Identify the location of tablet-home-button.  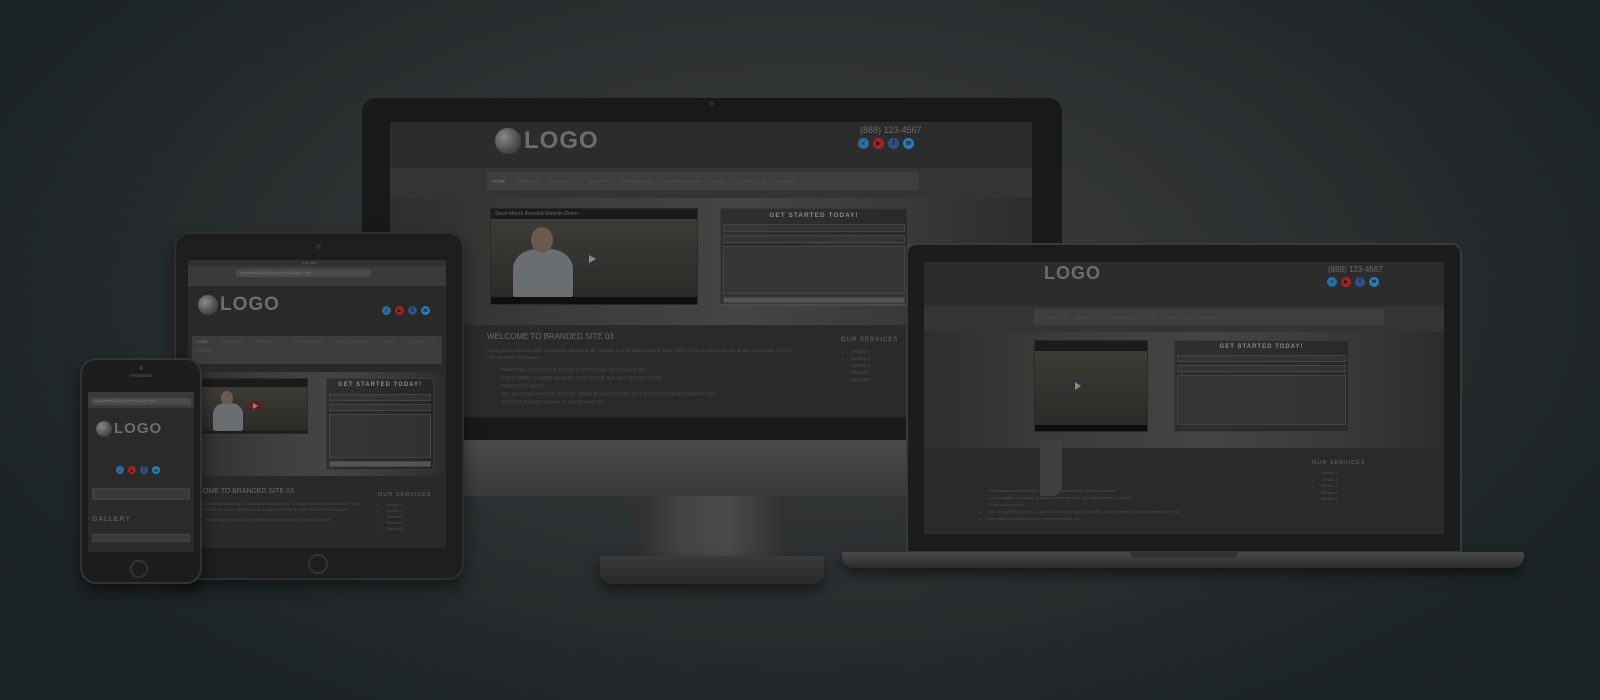
(318, 564).